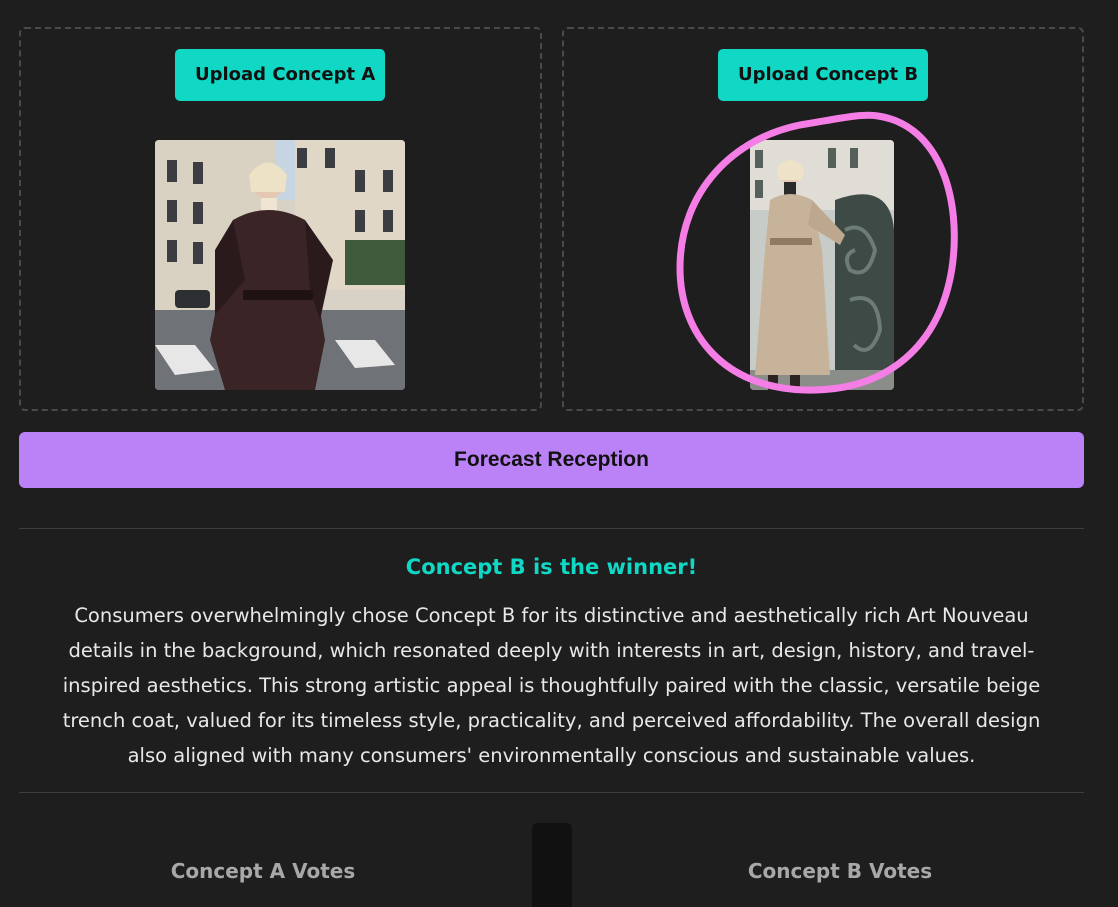  I want to click on vote-divider-bar, so click(552, 865).